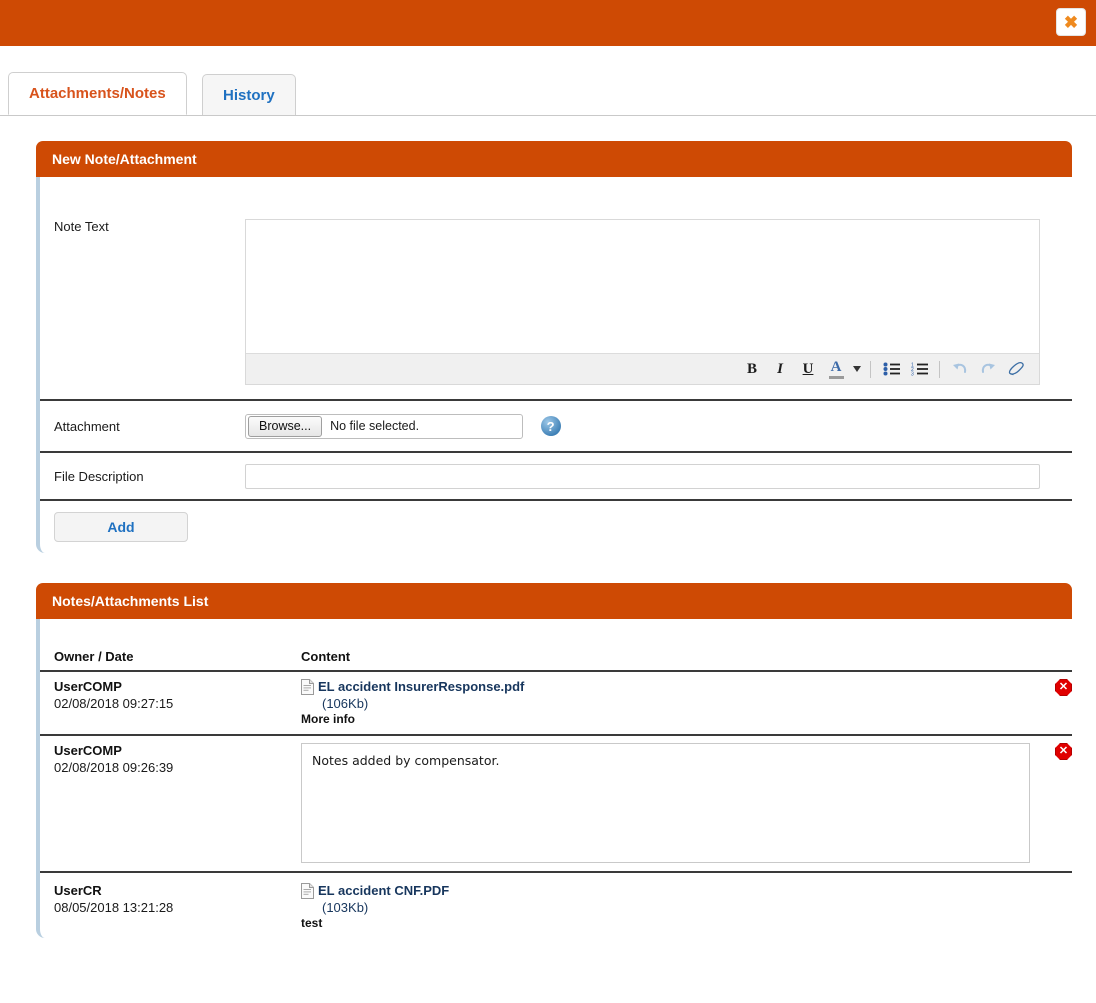 The height and width of the screenshot is (1003, 1096). I want to click on file-size: (106Kb), so click(345, 703).